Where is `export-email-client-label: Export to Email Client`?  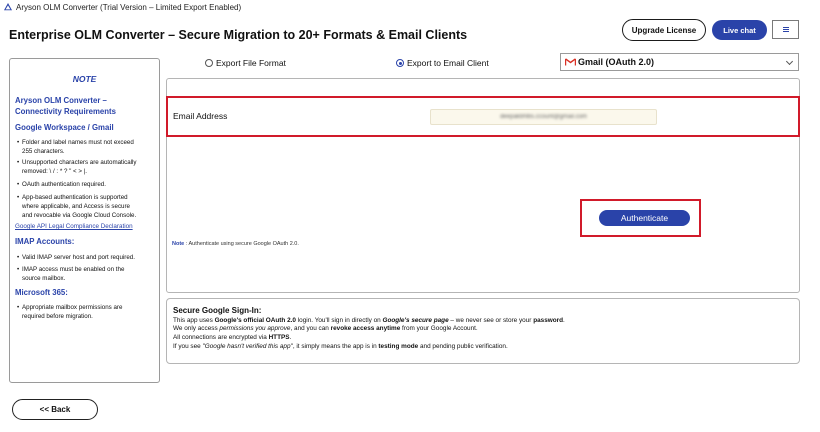
export-email-client-label: Export to Email Client is located at coordinates (448, 63).